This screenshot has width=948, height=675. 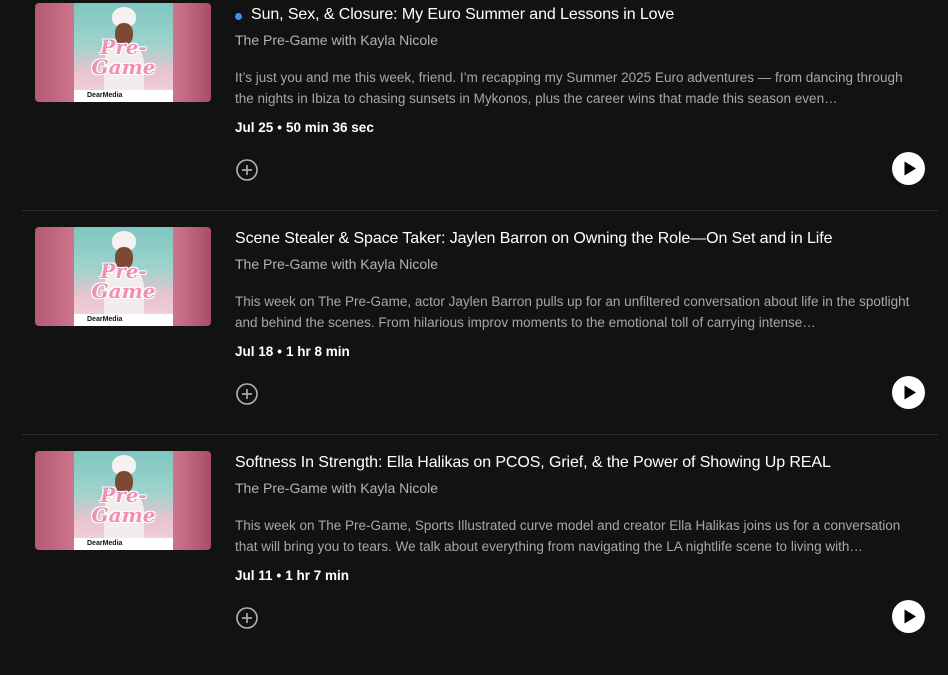 I want to click on episode-date: Jul 18, so click(x=254, y=351).